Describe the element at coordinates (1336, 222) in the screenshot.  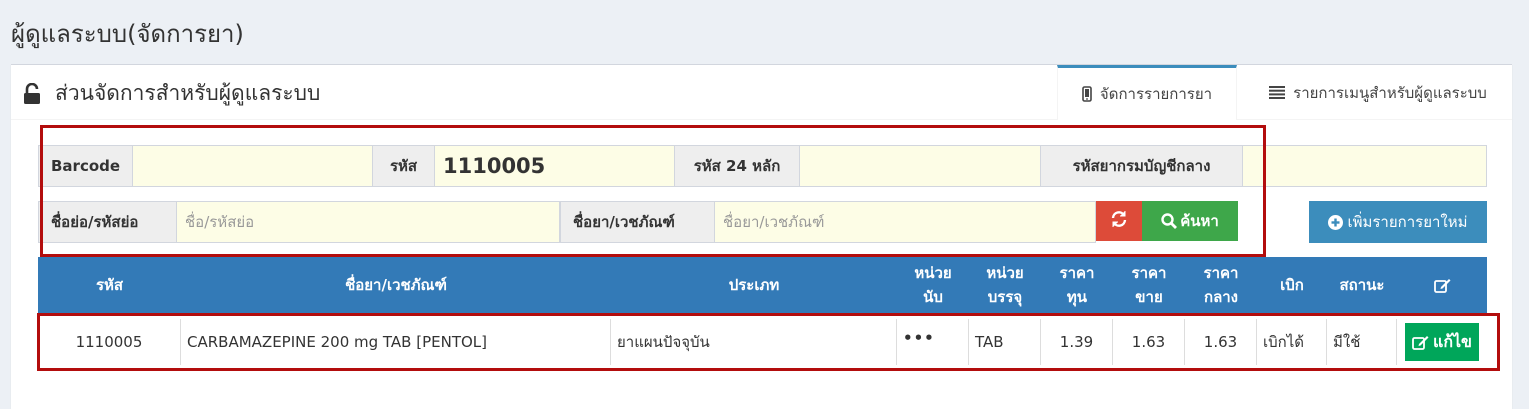
I see `plus-circle-icon` at that location.